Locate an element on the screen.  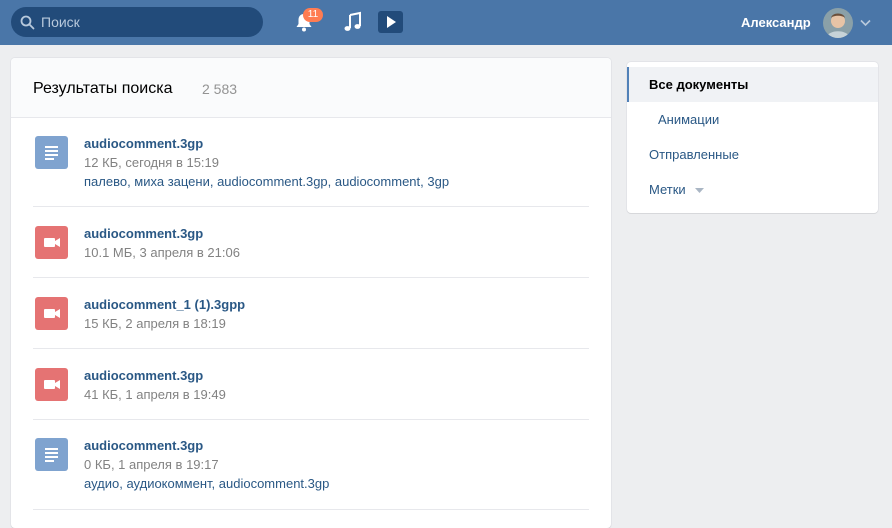
menu-item-label: Отправленные is located at coordinates (694, 154).